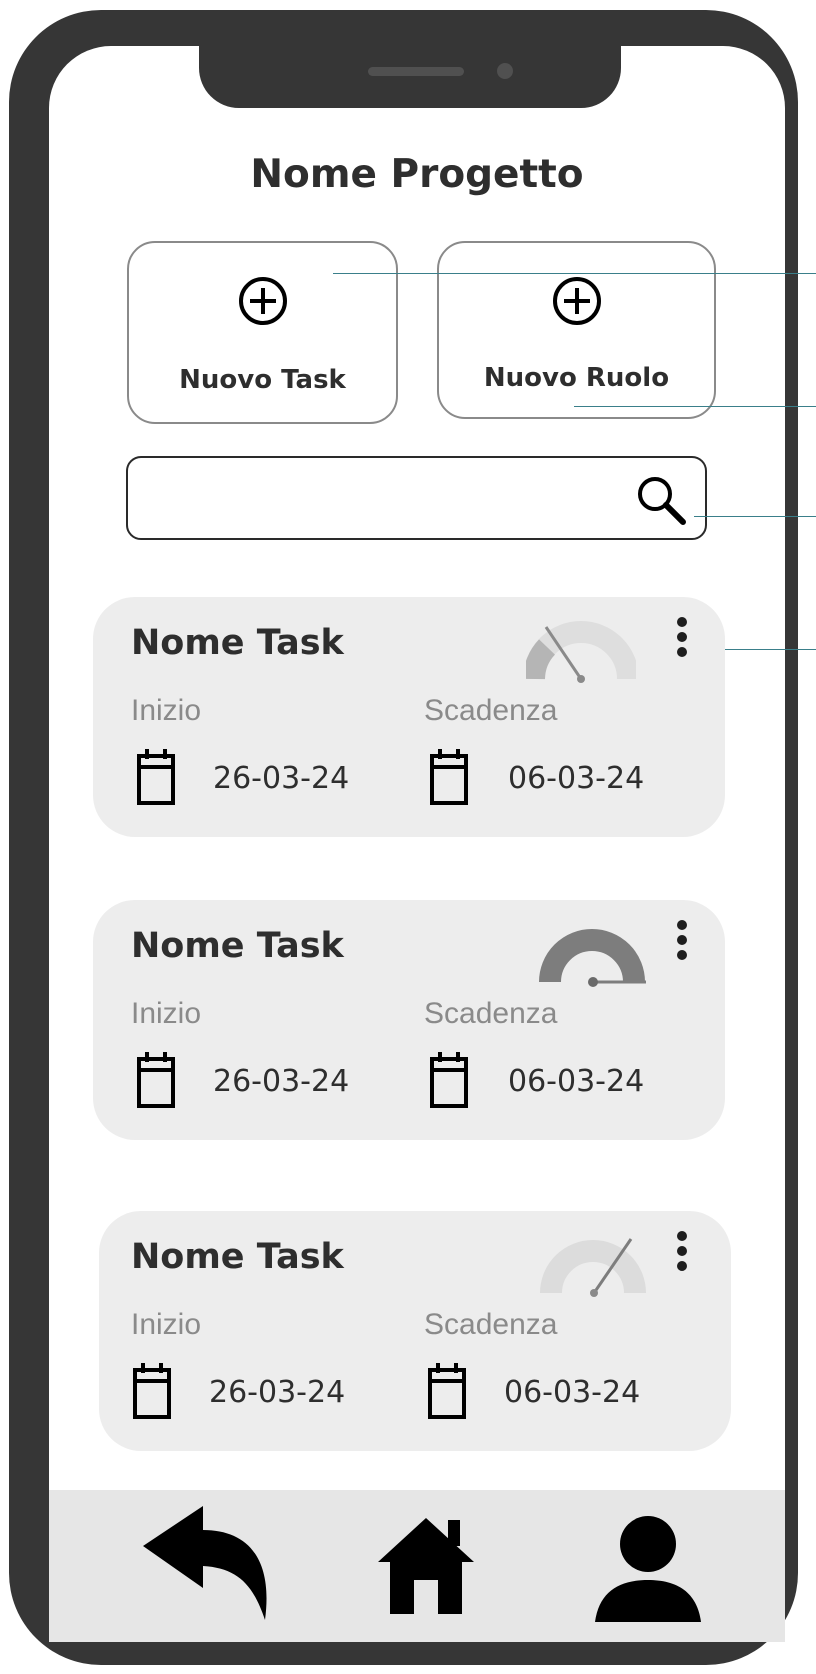  I want to click on new-role-button: Nuovo Ruolo, so click(576, 330).